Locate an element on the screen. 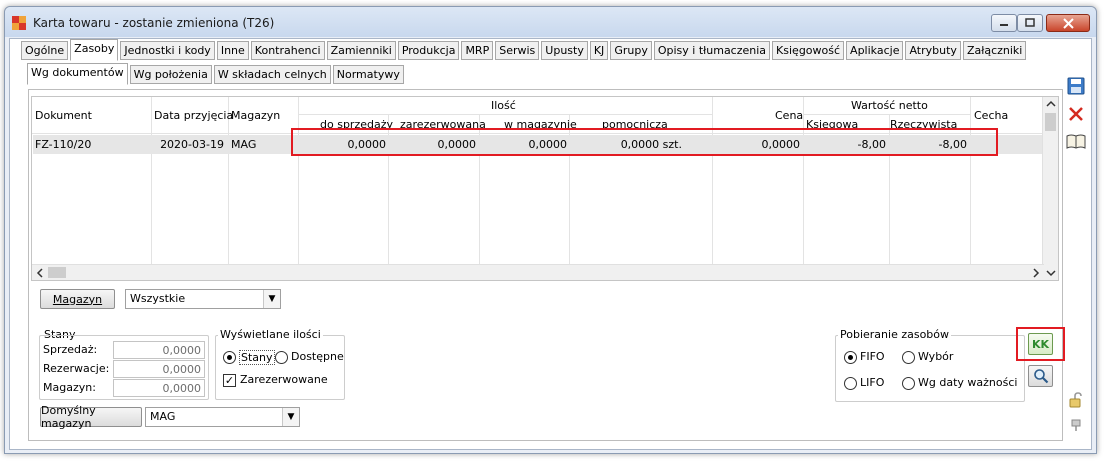  window-title: Karta towaru - zostanie zmieniona (T26) is located at coordinates (154, 23).